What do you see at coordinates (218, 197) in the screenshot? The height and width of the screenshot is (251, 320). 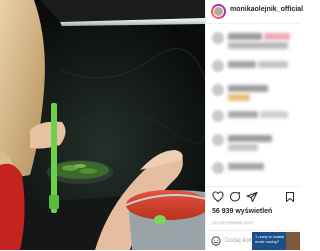 I see `heart-icon` at bounding box center [218, 197].